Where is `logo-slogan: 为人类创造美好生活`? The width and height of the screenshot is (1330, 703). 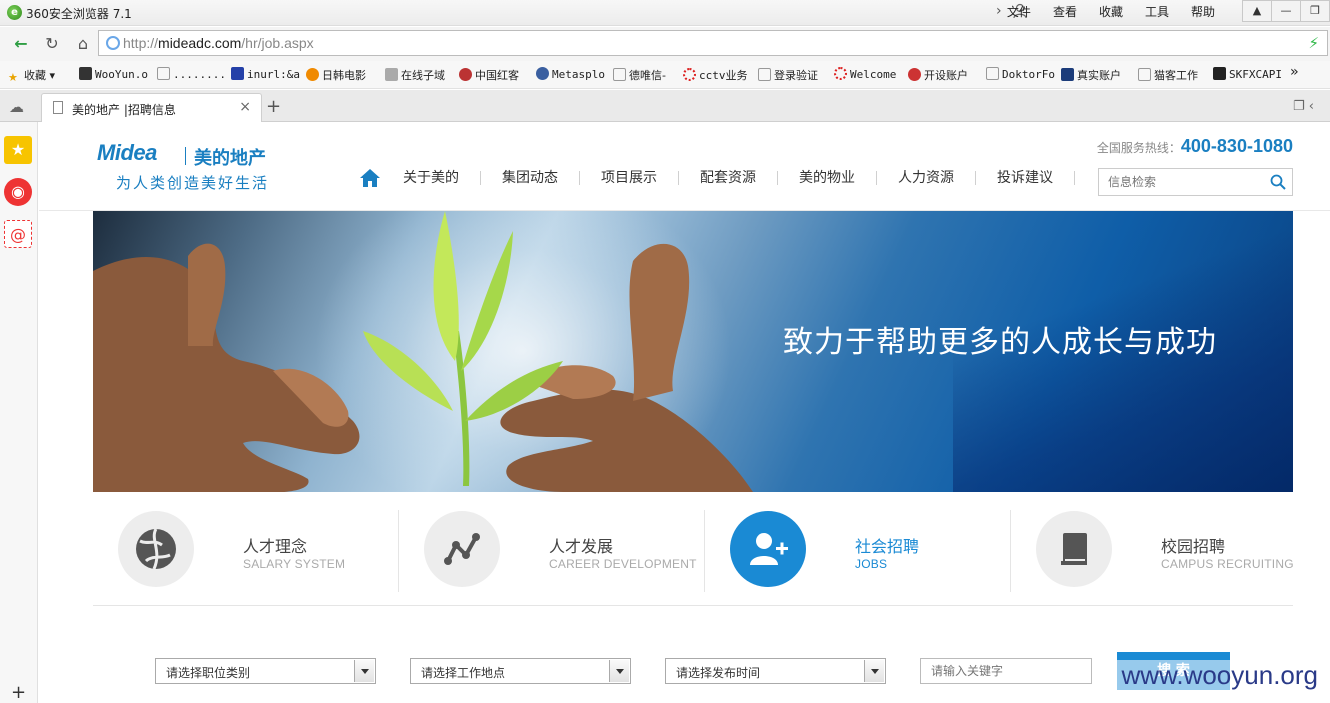
logo-slogan: 为人类创造美好生活 is located at coordinates (193, 183).